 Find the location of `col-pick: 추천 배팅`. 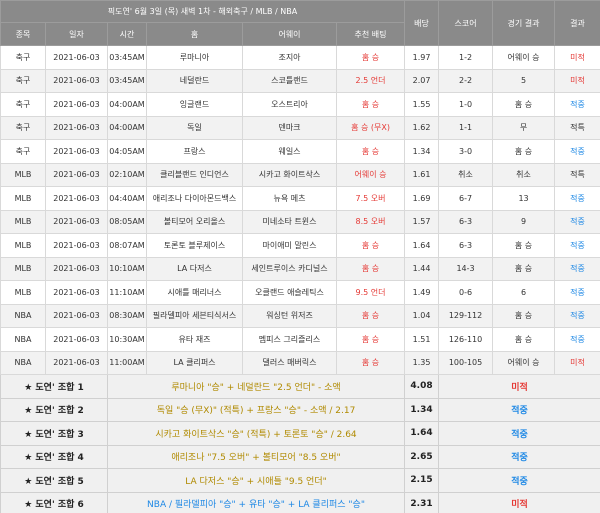

col-pick: 추천 배팅 is located at coordinates (370, 34).